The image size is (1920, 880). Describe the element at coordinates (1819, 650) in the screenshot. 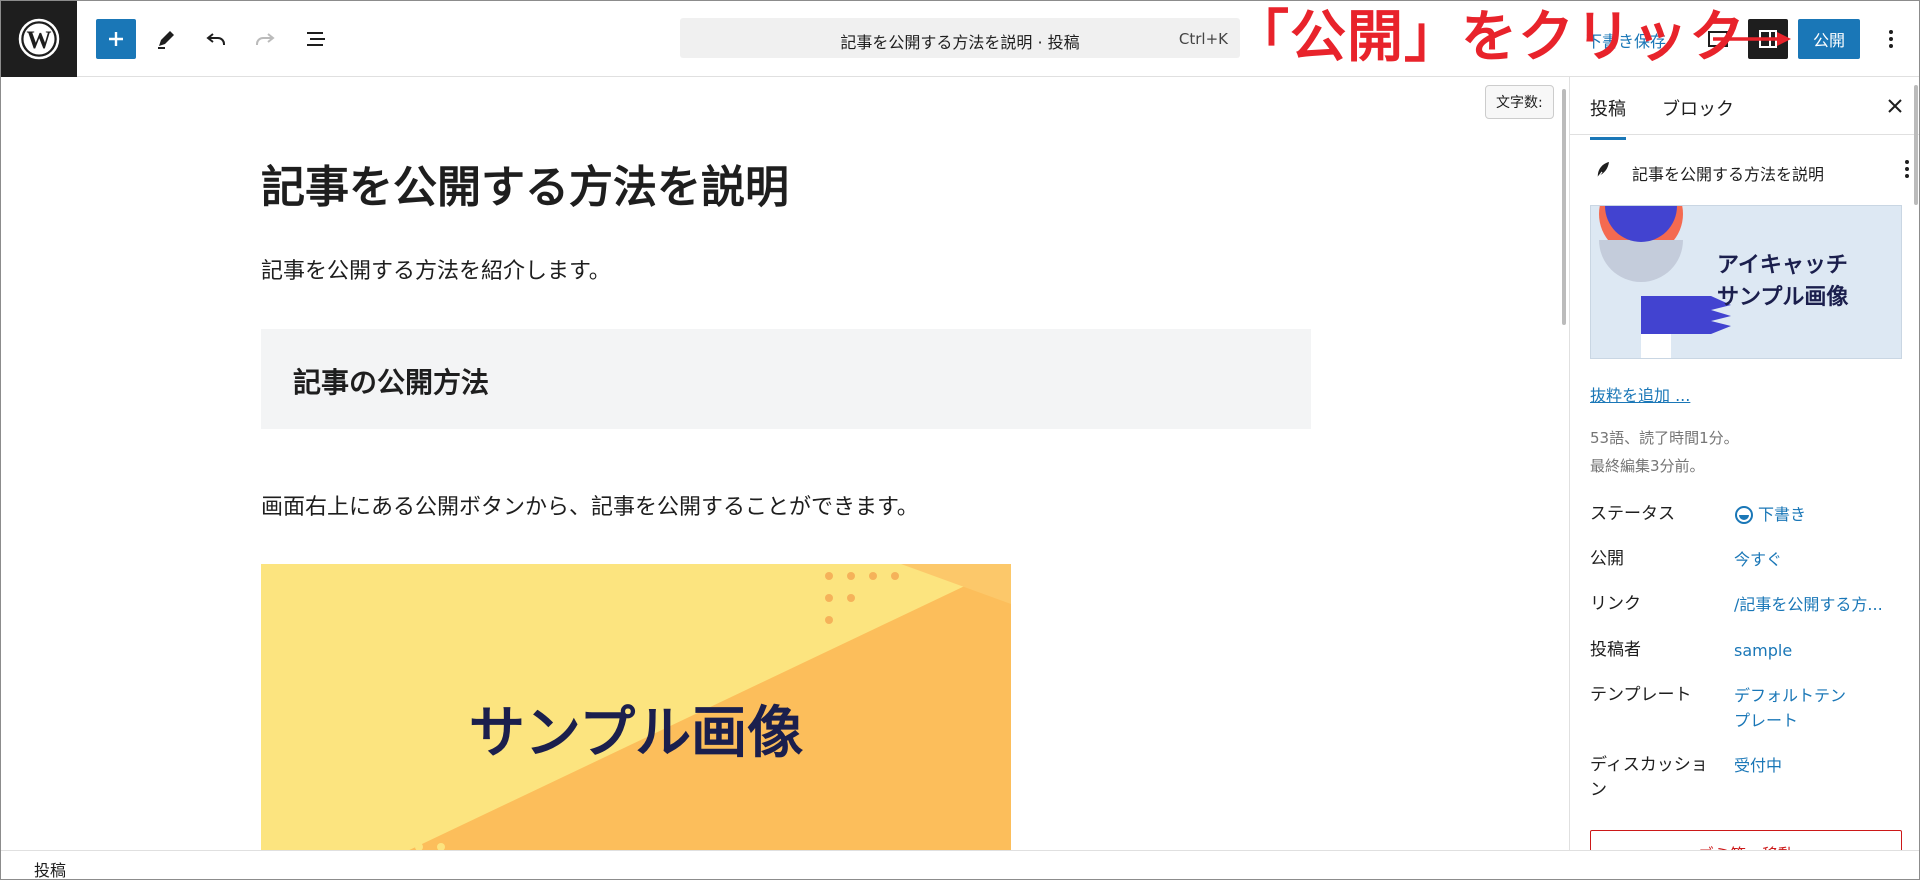

I see `author-value: sample` at that location.